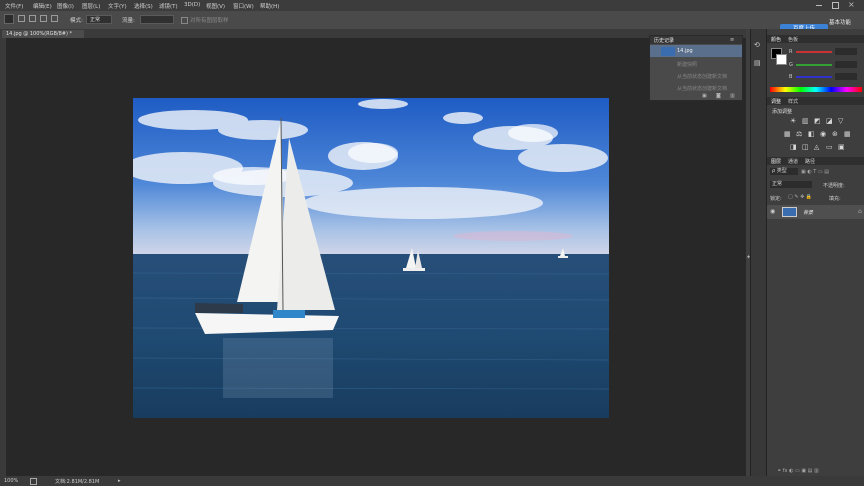  Describe the element at coordinates (65, 6) in the screenshot. I see `menu-image: 图像(I)` at that location.